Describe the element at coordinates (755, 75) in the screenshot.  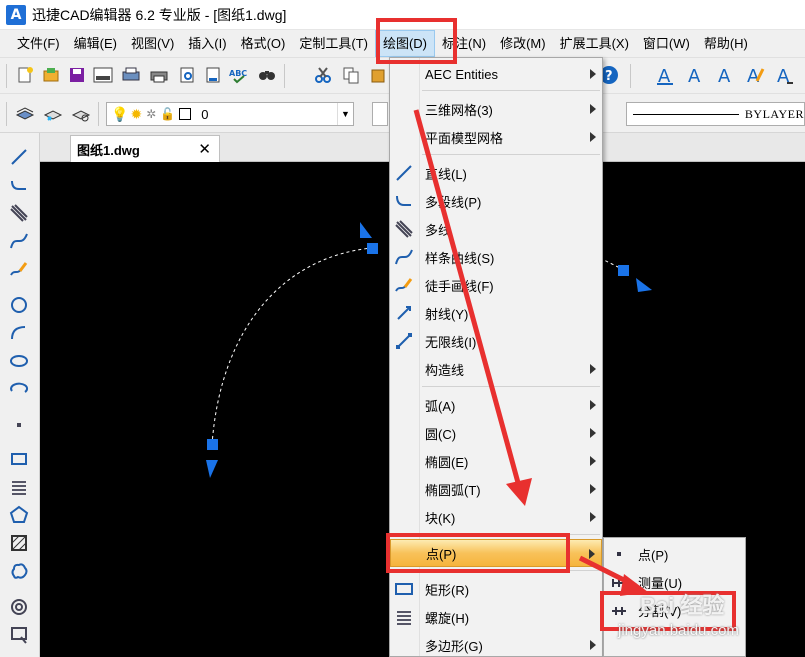
I see `edit-text-icon: A` at that location.